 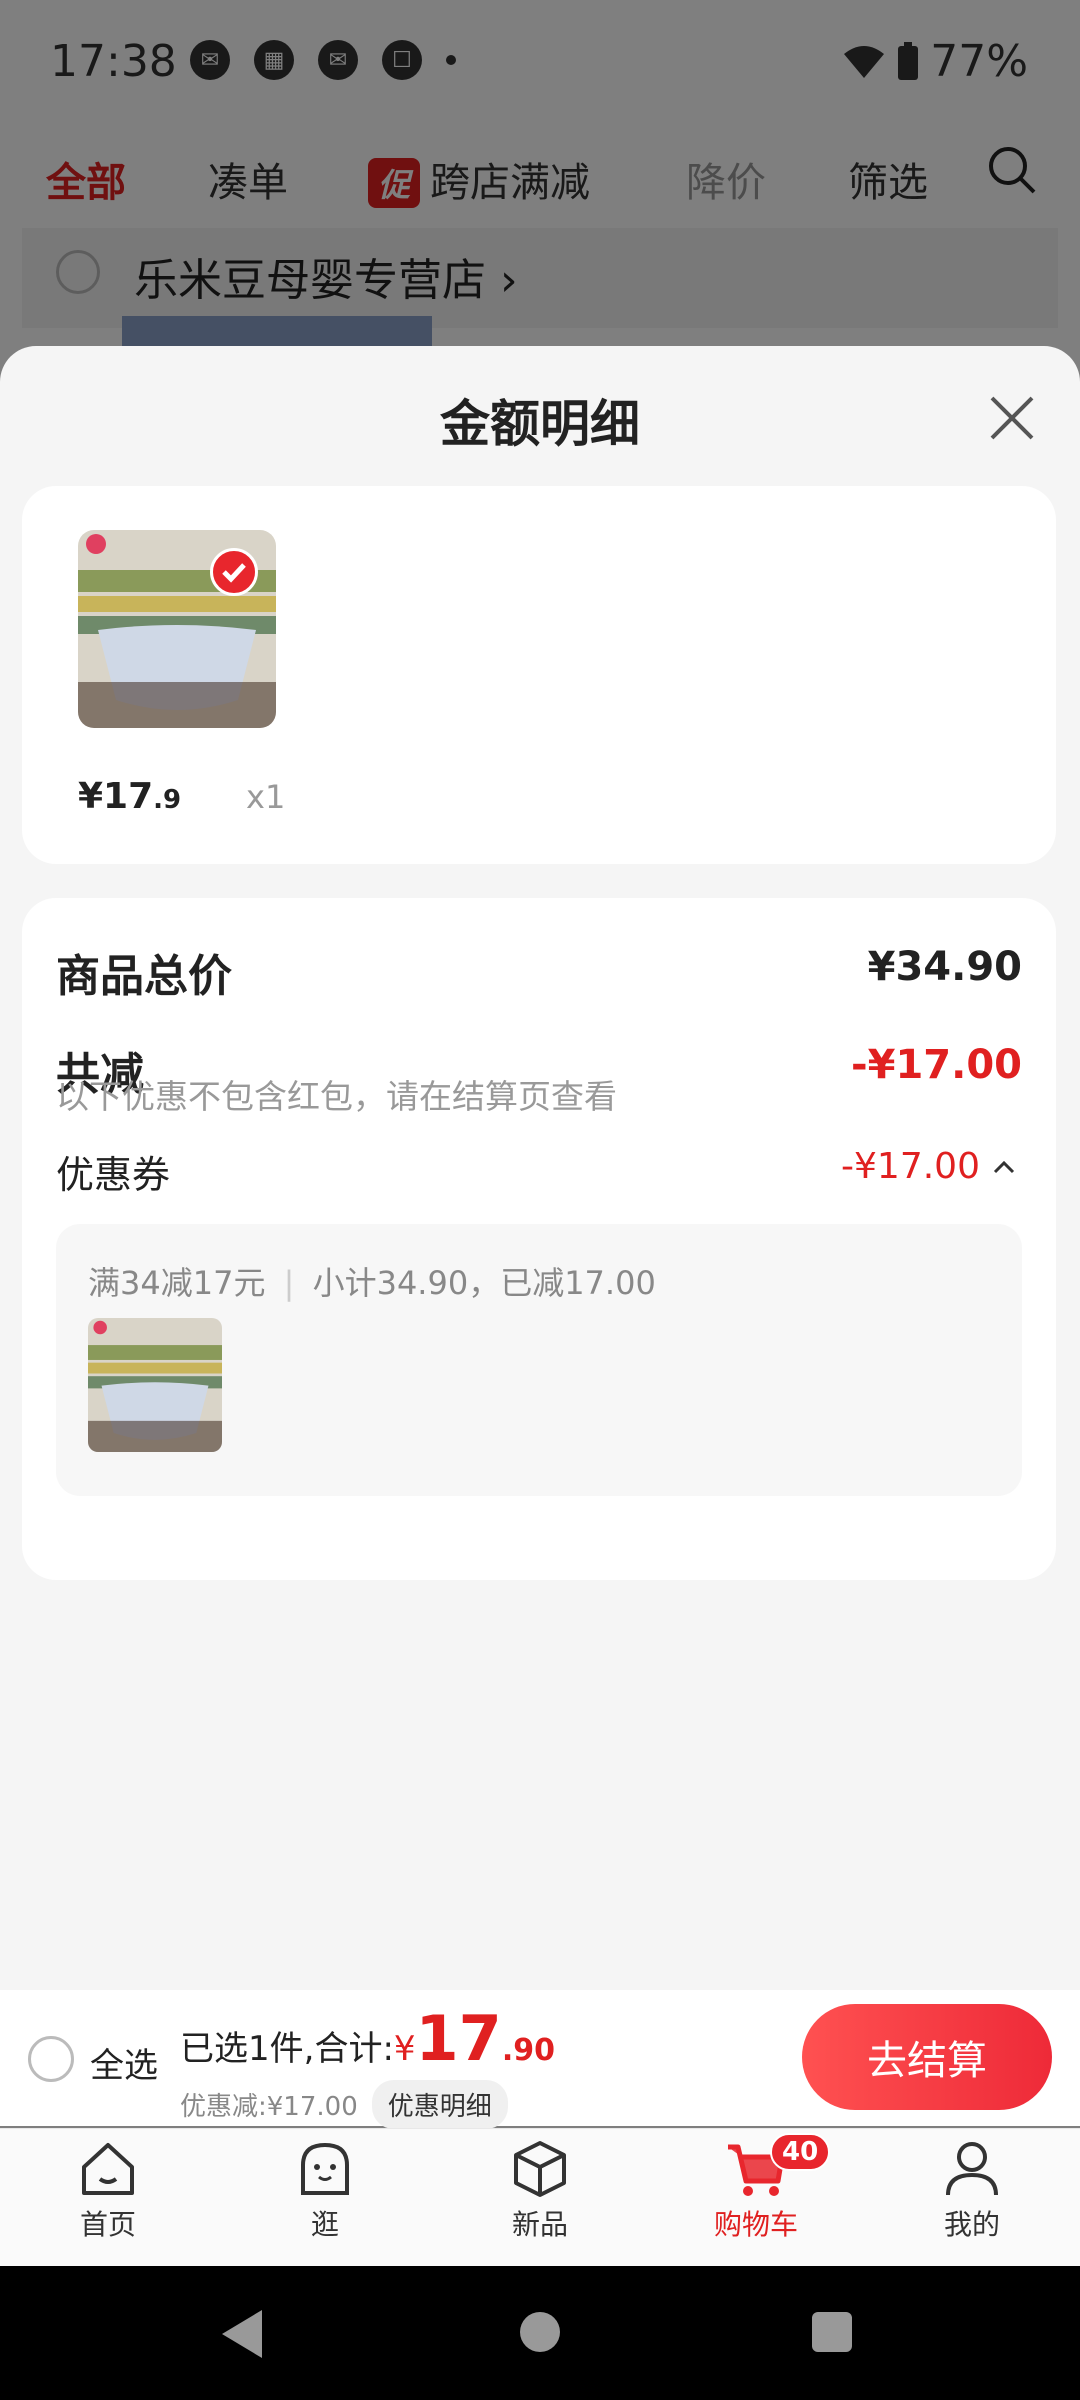 I want to click on cart-count-badge: 40, so click(x=800, y=2152).